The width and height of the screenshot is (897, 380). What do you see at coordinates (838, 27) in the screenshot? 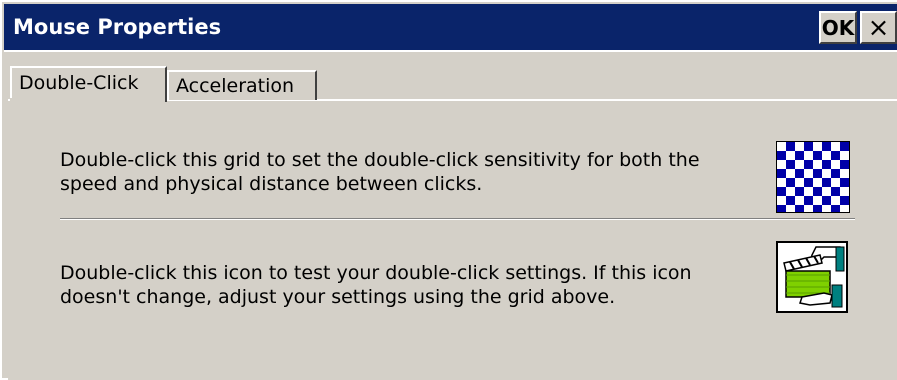
I see `ok-button: OK` at bounding box center [838, 27].